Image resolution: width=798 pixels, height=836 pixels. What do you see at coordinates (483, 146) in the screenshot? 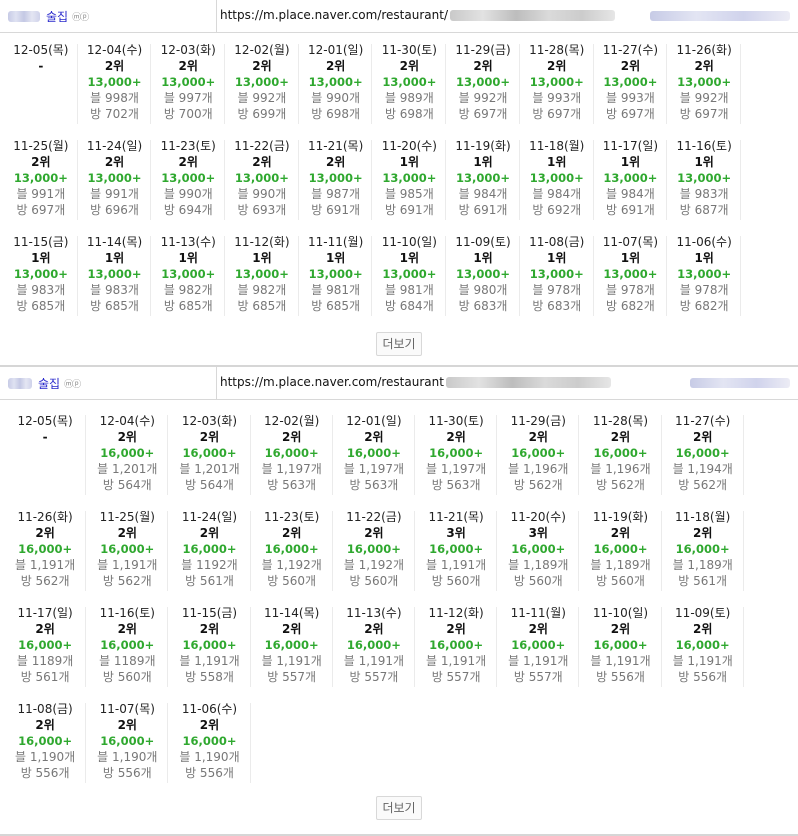
I see `cell-date: 11-19(화)` at bounding box center [483, 146].